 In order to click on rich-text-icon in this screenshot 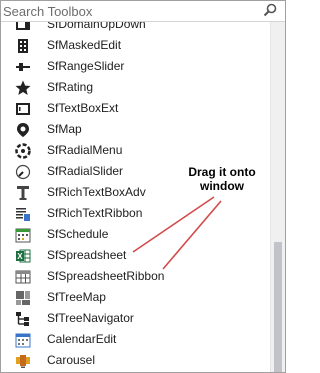, I will do `click(23, 193)`.